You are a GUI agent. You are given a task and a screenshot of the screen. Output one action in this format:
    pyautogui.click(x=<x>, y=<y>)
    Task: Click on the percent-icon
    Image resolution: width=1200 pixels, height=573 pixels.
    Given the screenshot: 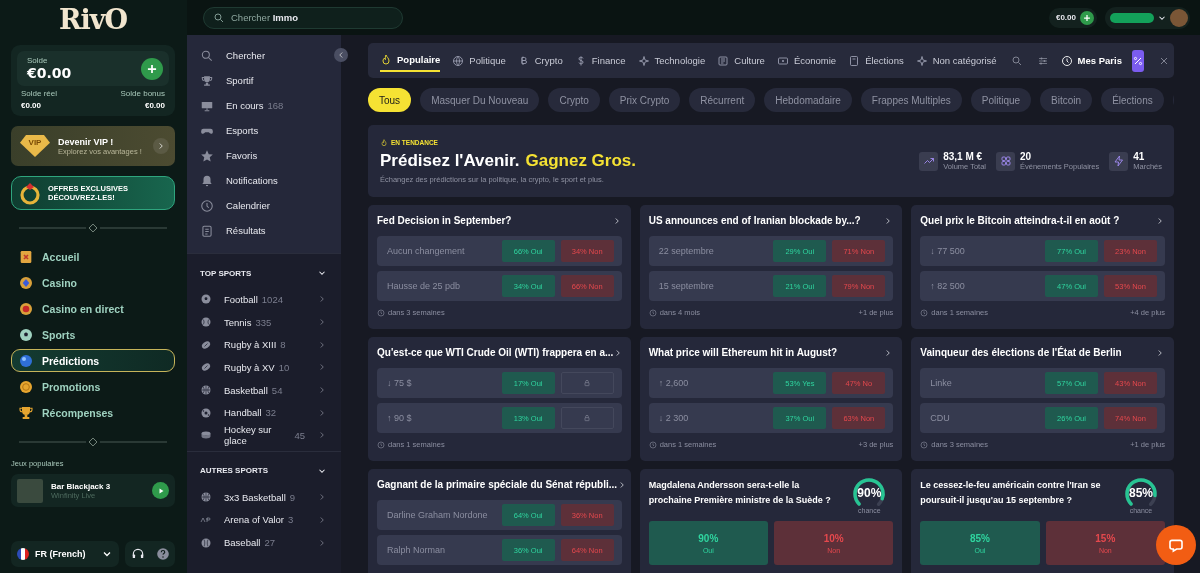 What is the action you would take?
    pyautogui.click(x=1138, y=60)
    